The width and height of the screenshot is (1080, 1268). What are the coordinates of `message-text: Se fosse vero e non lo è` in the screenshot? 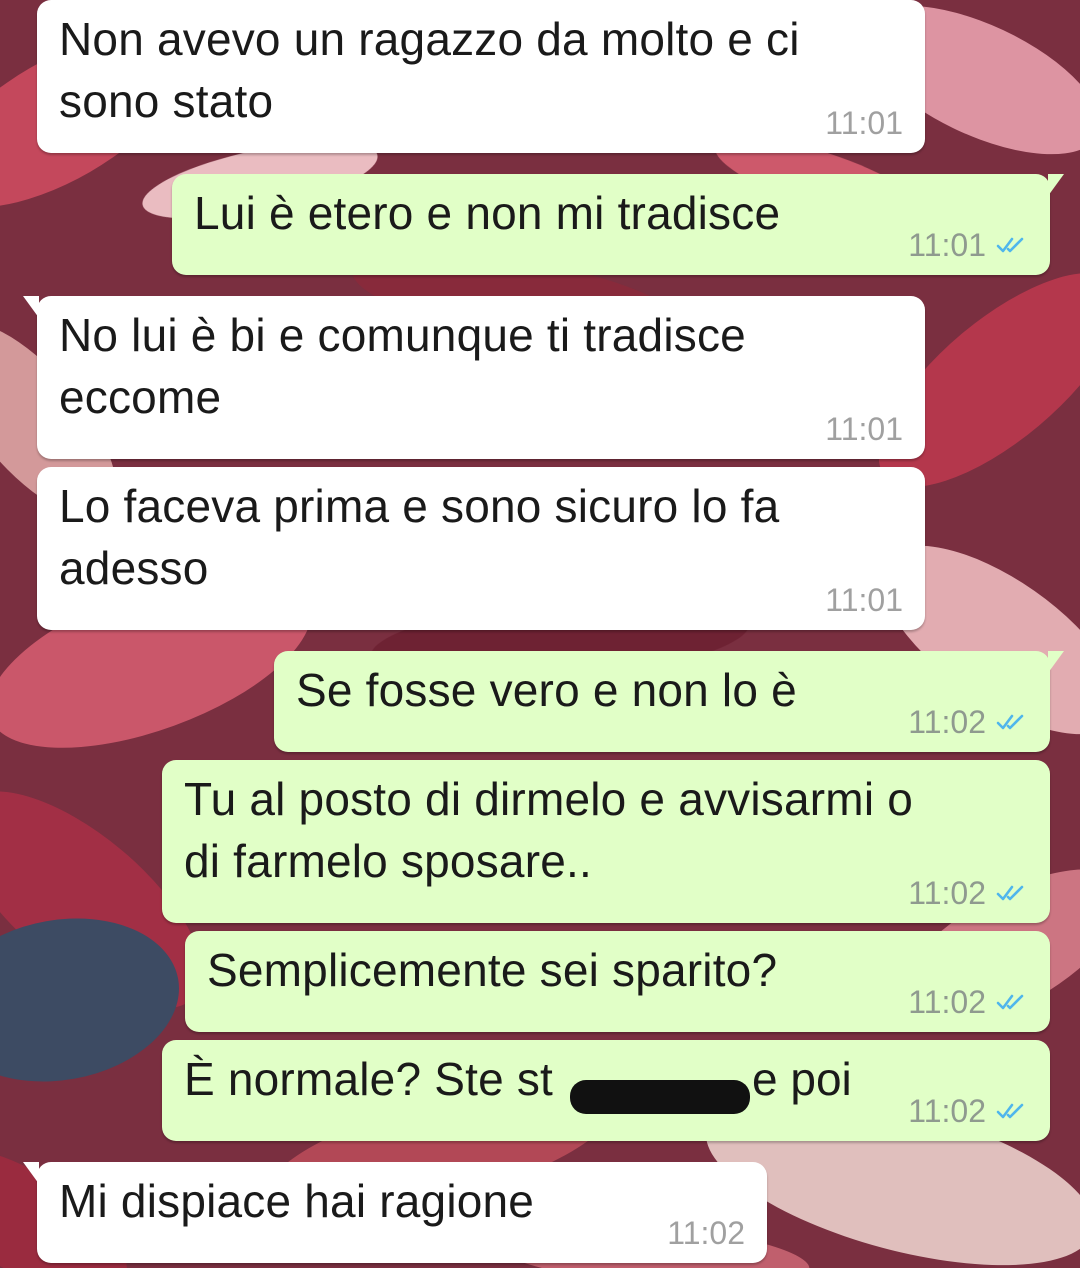 It's located at (546, 690).